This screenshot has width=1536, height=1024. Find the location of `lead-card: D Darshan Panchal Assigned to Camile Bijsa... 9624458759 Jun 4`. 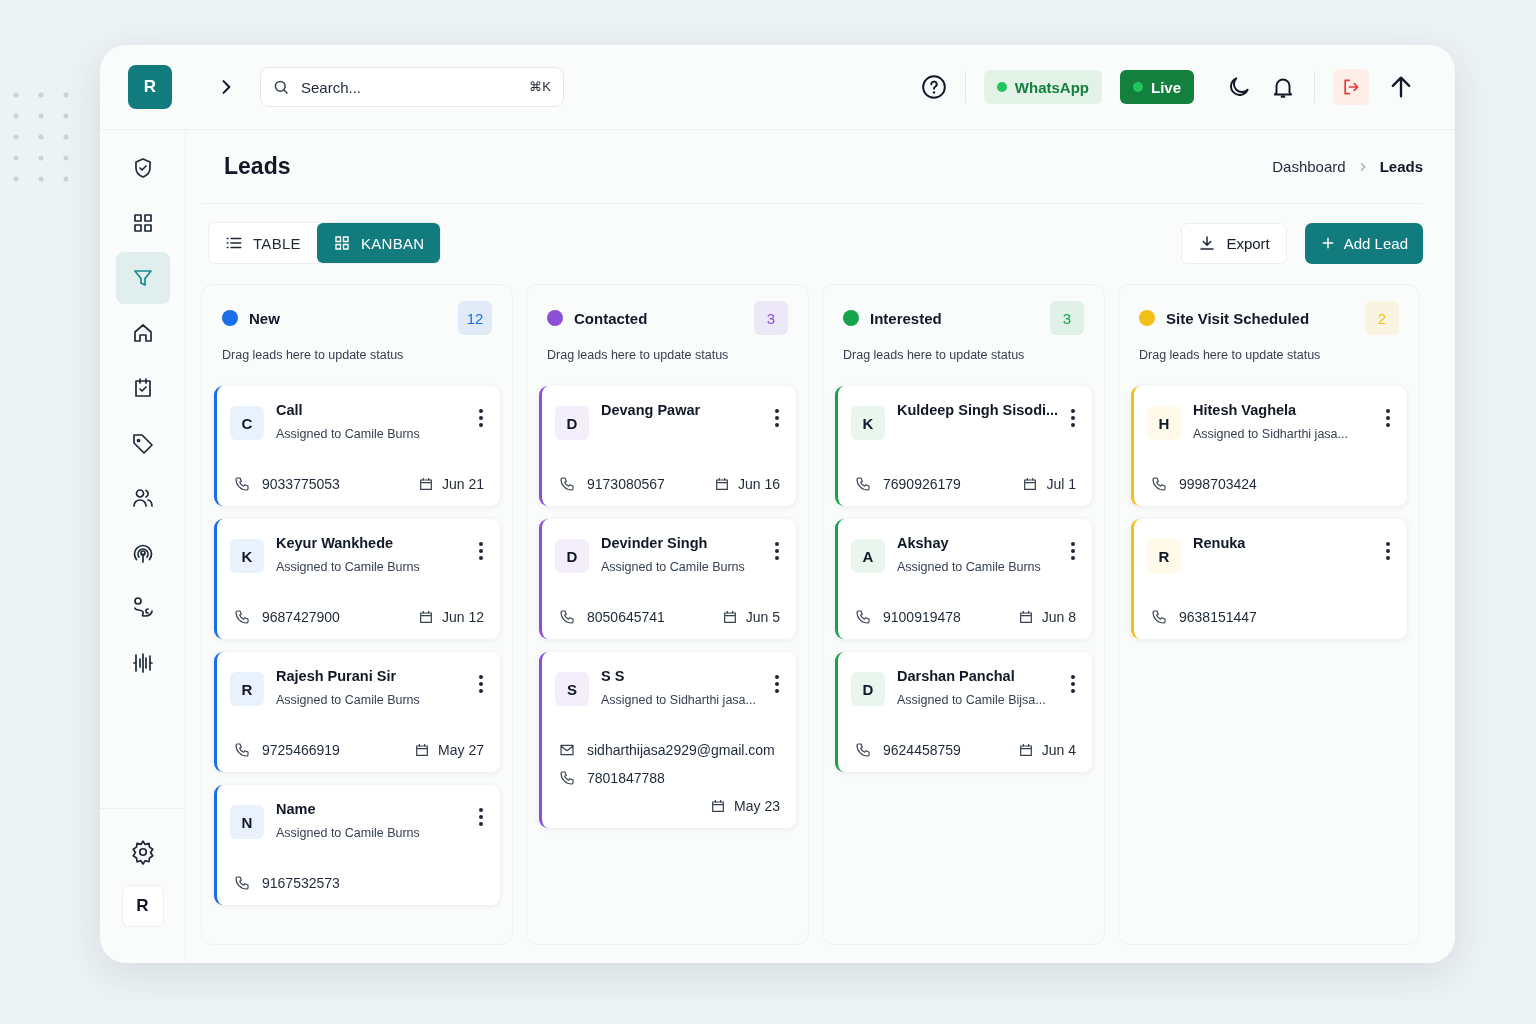

lead-card: D Darshan Panchal Assigned to Camile Bijsa... 9624458759 Jun 4 is located at coordinates (963, 712).